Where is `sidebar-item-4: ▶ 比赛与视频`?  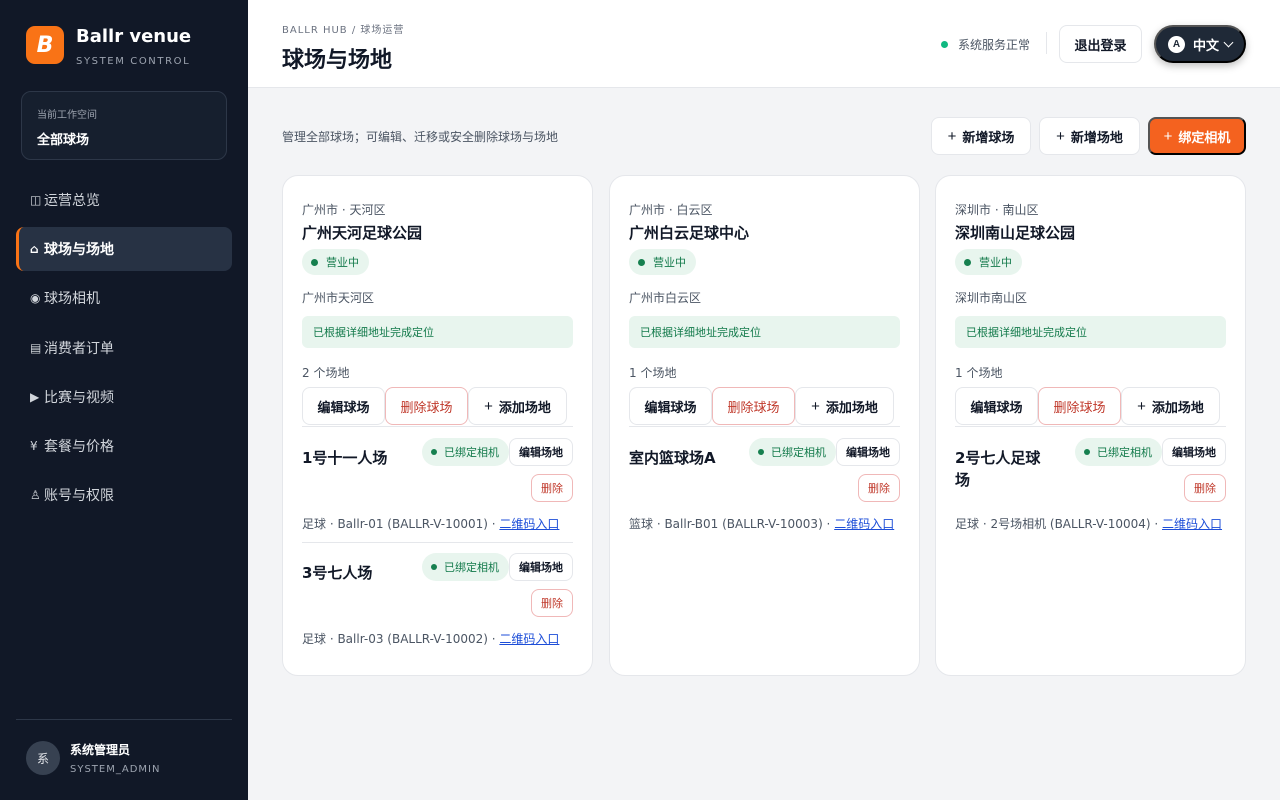 sidebar-item-4: ▶ 比赛与视频 is located at coordinates (124, 397).